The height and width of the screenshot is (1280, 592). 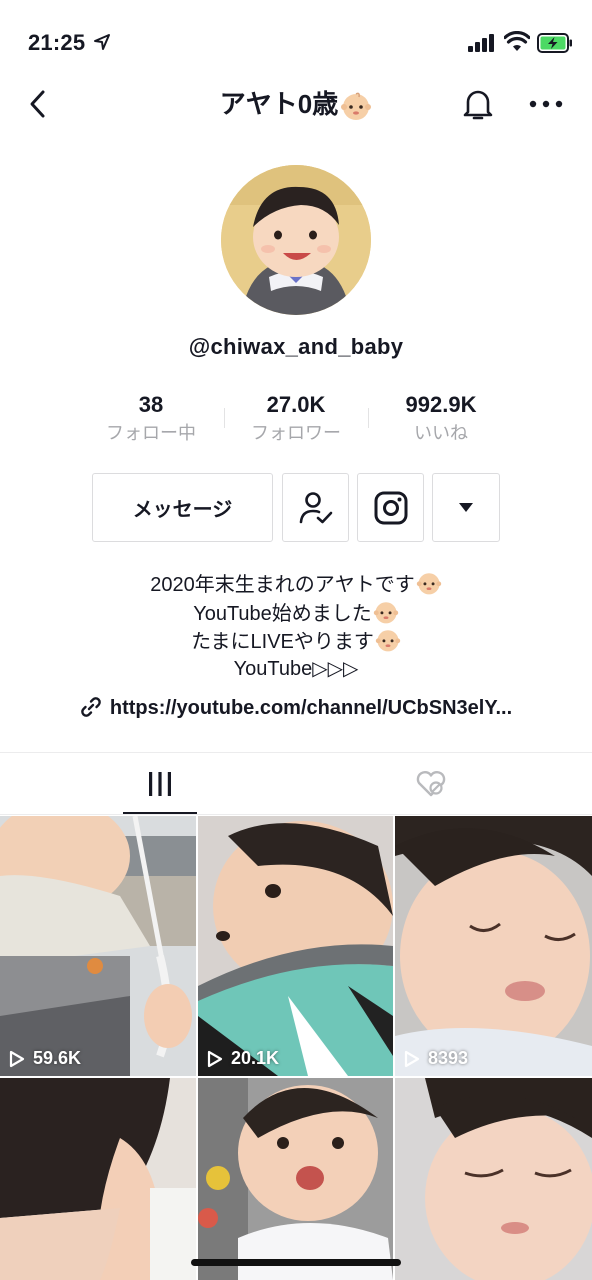 I want to click on status-time: 21:25, so click(x=57, y=42).